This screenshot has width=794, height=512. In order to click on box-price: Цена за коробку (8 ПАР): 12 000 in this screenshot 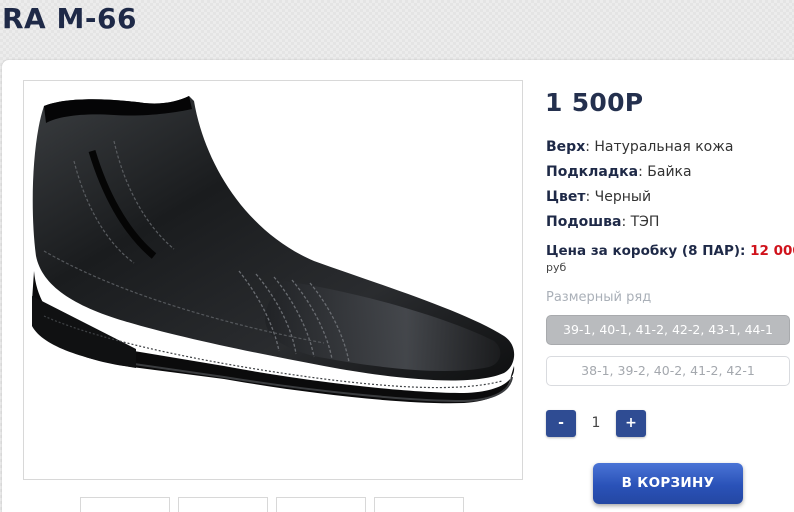, I will do `click(670, 251)`.